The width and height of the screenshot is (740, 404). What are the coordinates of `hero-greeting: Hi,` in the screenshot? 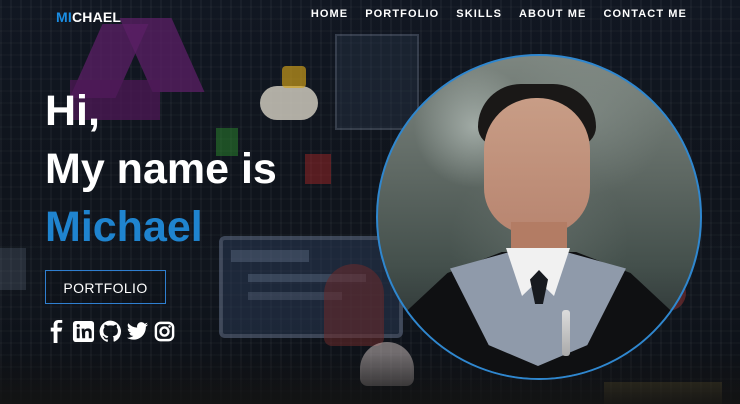 It's located at (72, 111).